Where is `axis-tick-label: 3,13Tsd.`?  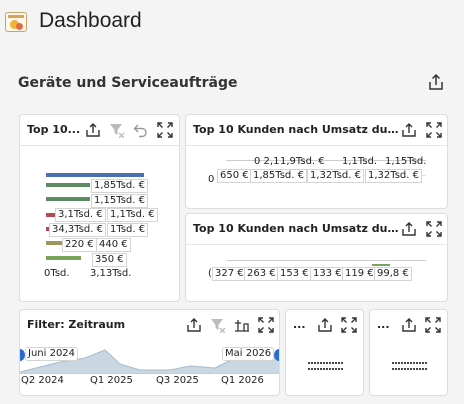 axis-tick-label: 3,13Tsd. is located at coordinates (111, 273).